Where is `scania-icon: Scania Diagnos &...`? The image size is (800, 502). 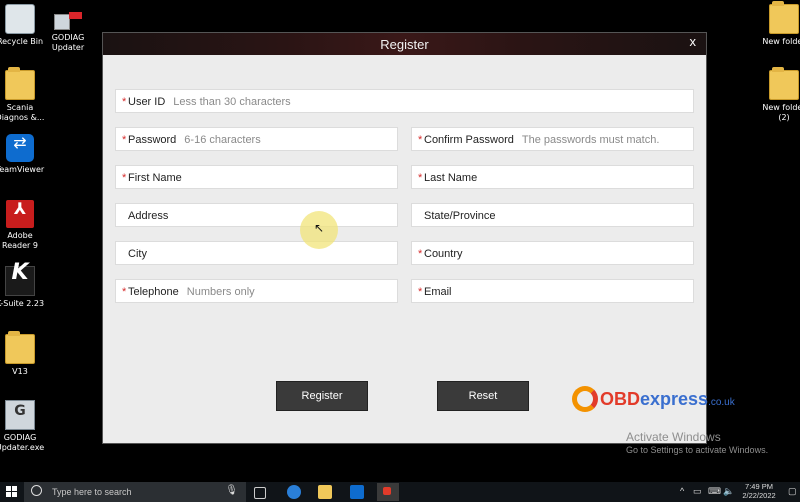
scania-icon: Scania Diagnos &... is located at coordinates (26, 95).